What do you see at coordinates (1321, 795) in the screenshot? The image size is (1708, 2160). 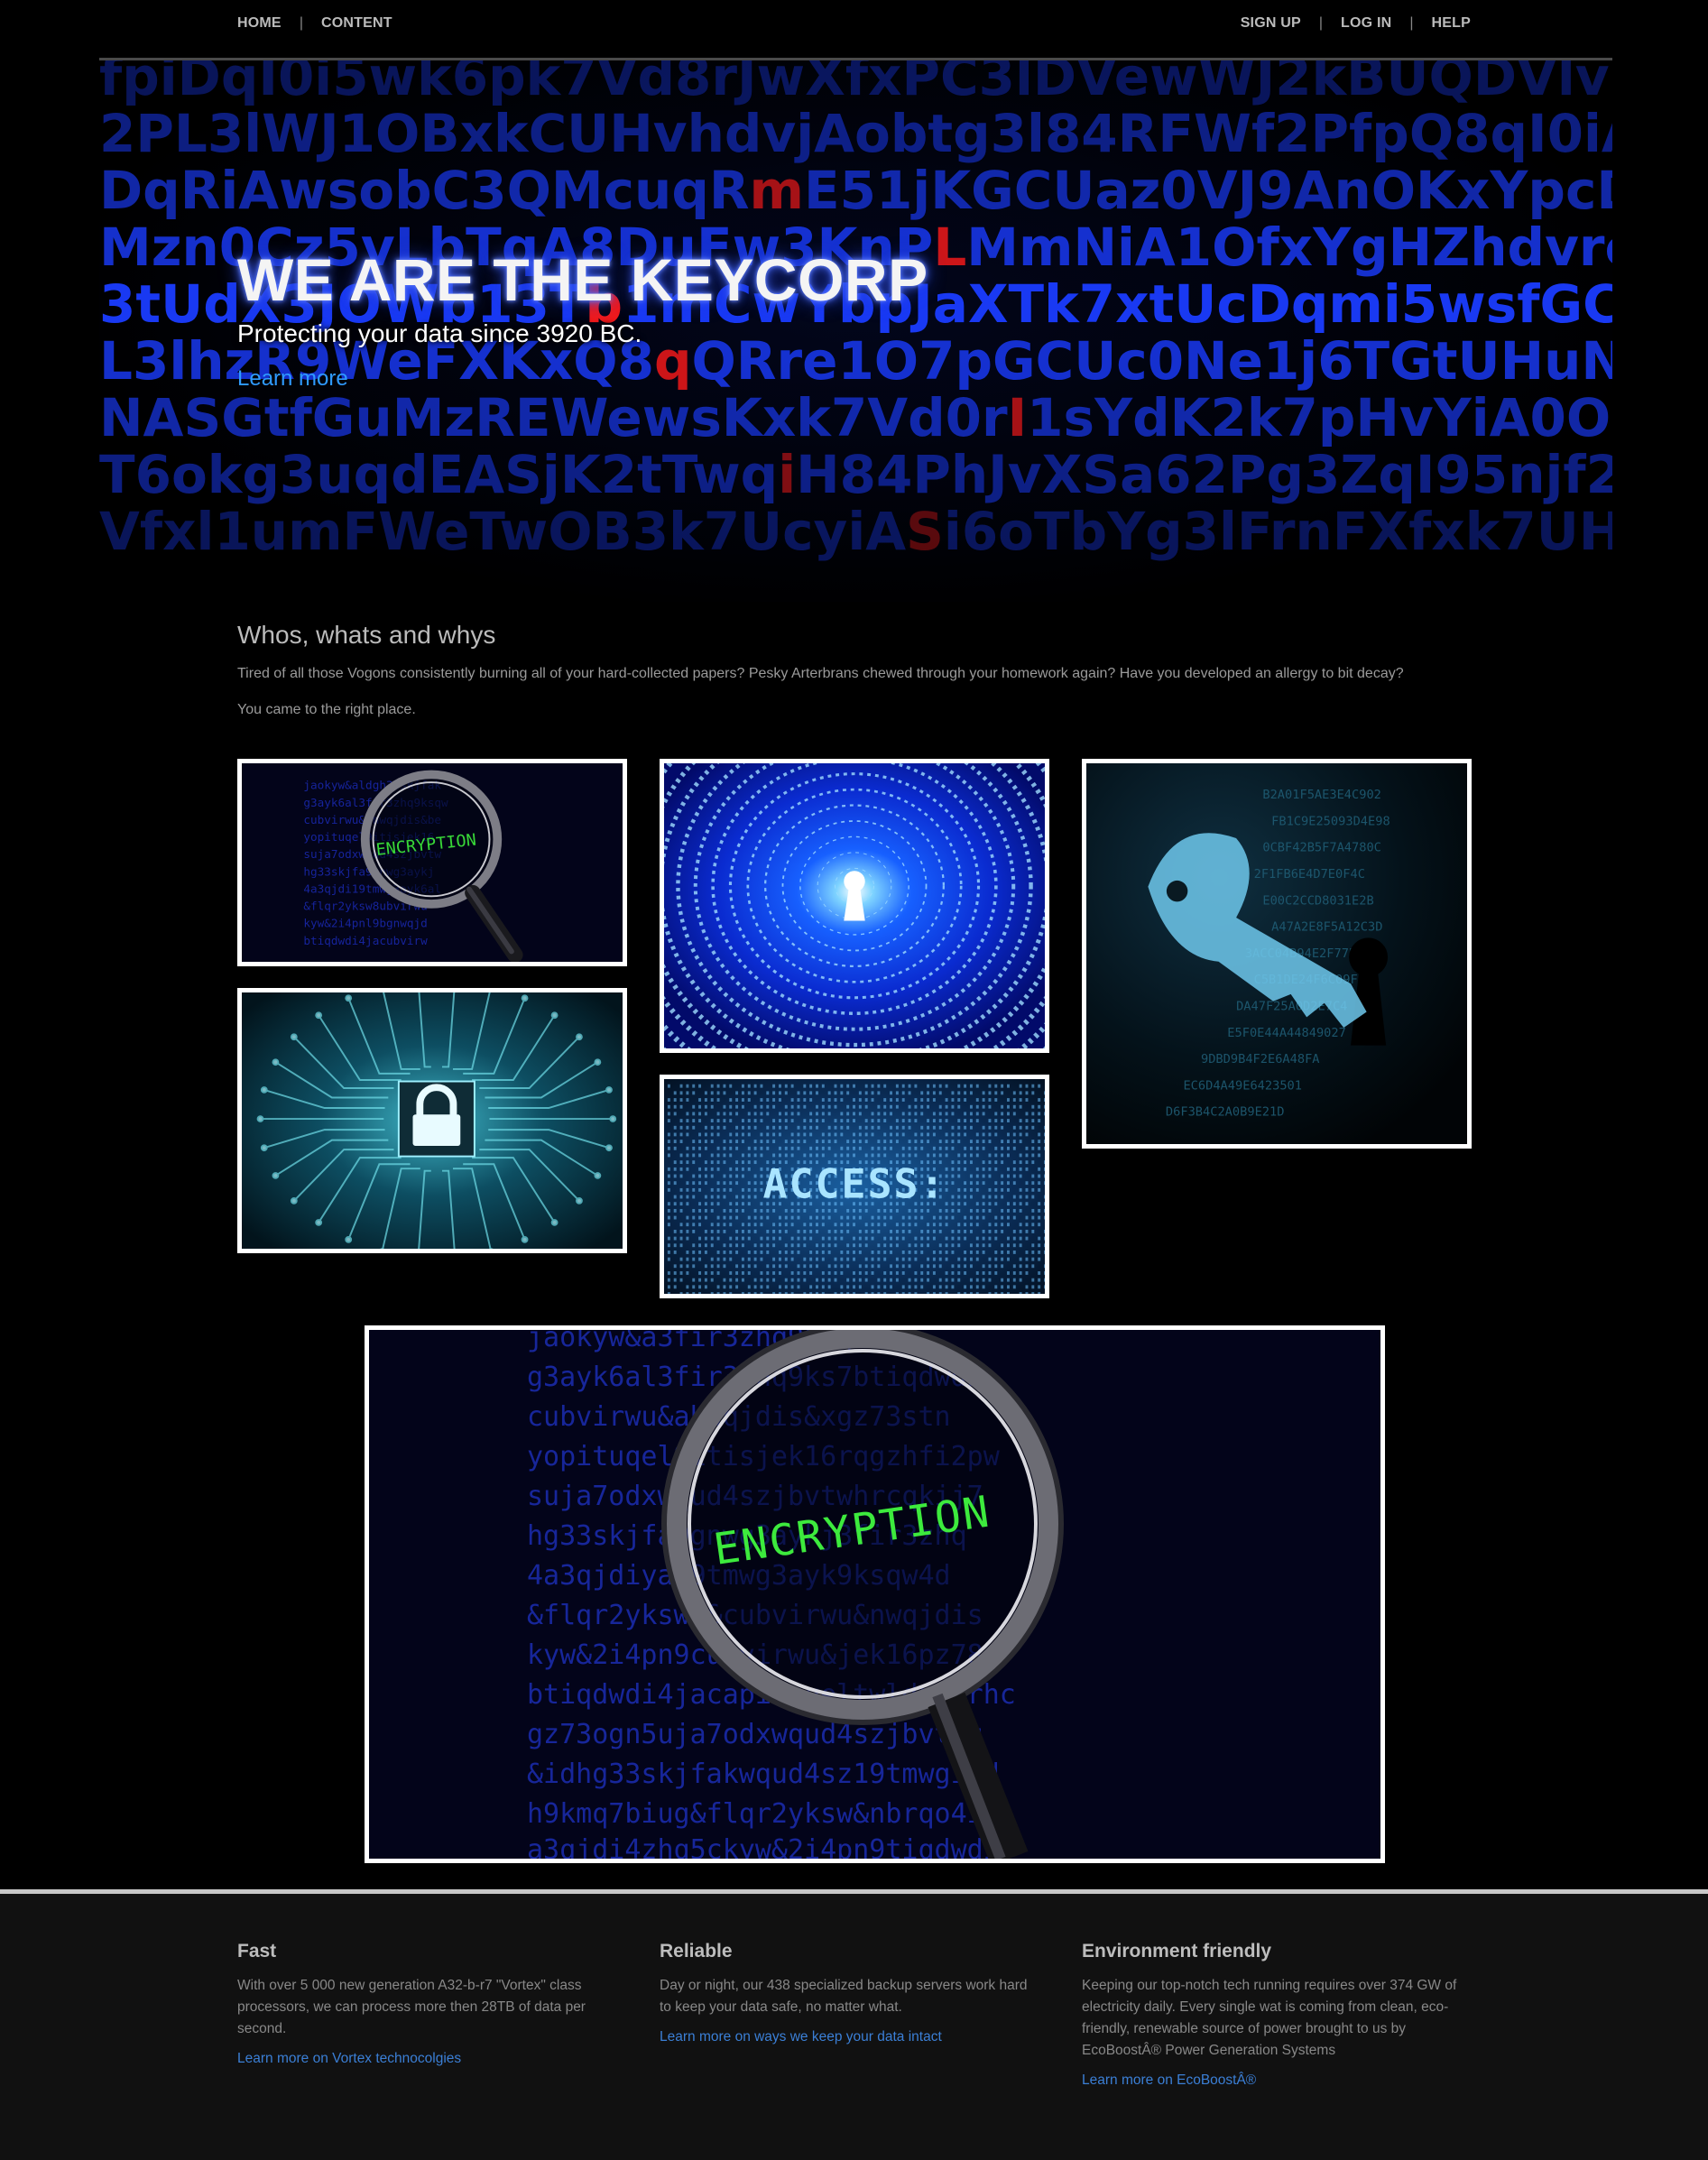 I see `svg-text: B2A01F5AE3E4C902` at bounding box center [1321, 795].